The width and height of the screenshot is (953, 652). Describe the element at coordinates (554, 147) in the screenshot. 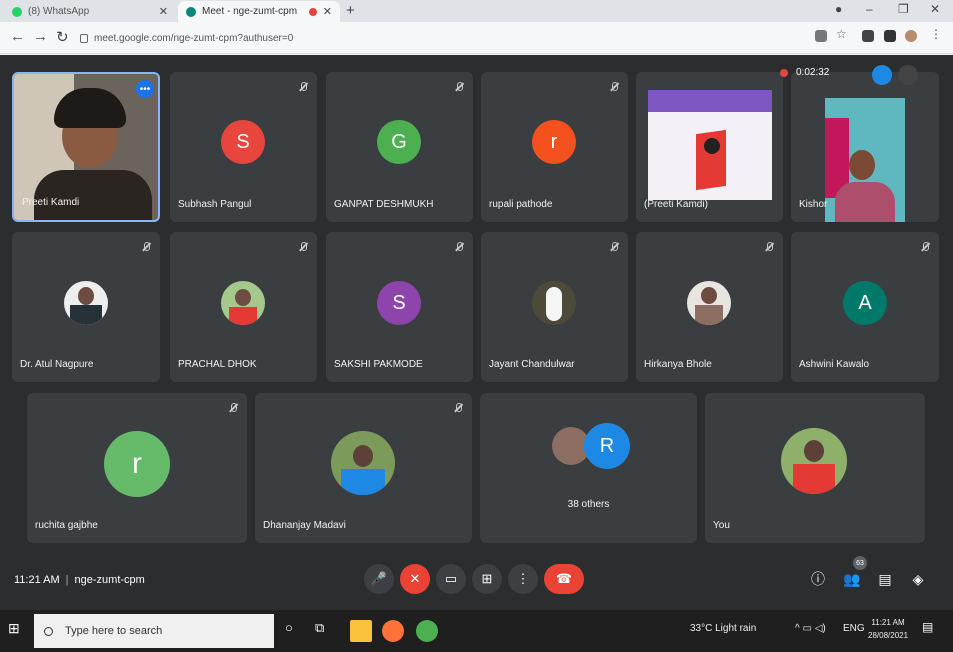

I see `participant-tile: r rupali pathode` at that location.